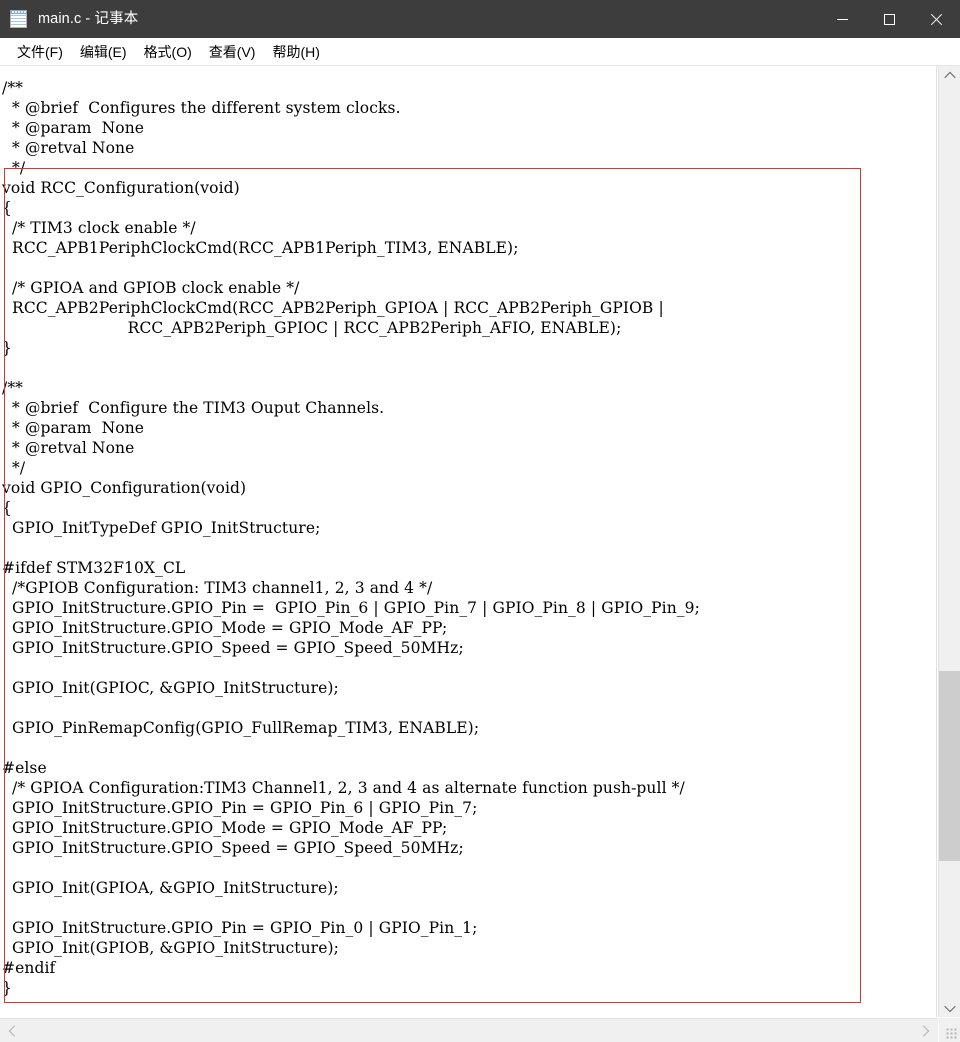  I want to click on menu-item-view: 查看(V), so click(233, 52).